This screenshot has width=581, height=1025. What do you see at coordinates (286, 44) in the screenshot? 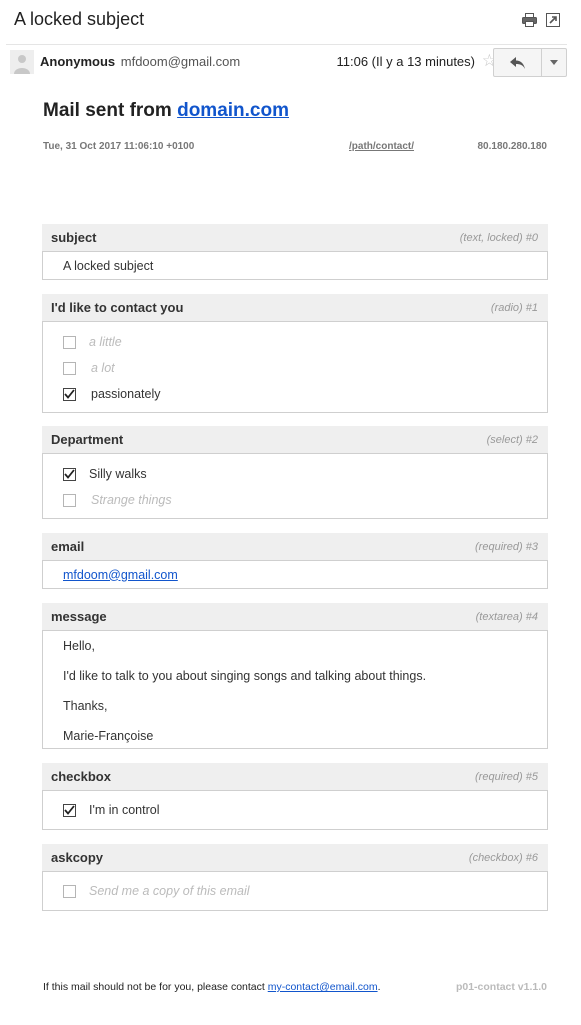
I see `header-divider` at bounding box center [286, 44].